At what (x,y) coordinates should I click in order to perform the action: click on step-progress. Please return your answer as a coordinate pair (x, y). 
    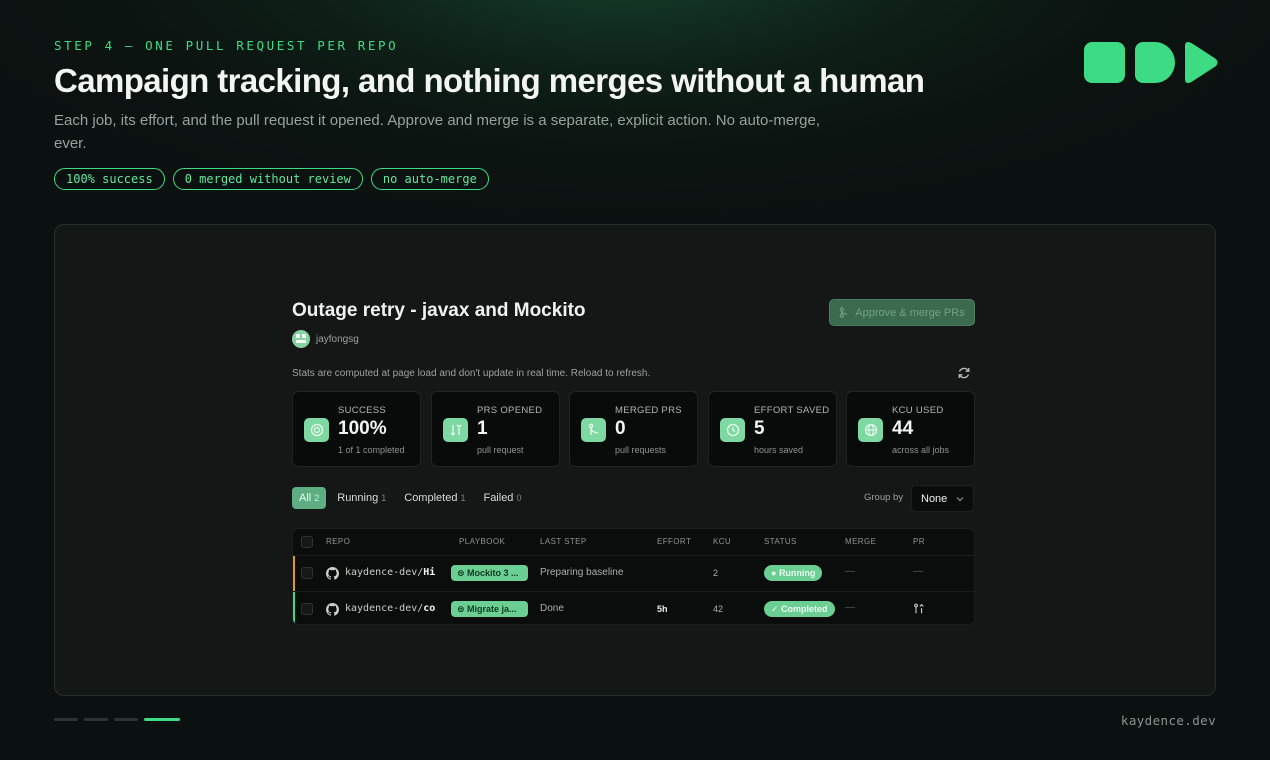
    Looking at the image, I should click on (117, 719).